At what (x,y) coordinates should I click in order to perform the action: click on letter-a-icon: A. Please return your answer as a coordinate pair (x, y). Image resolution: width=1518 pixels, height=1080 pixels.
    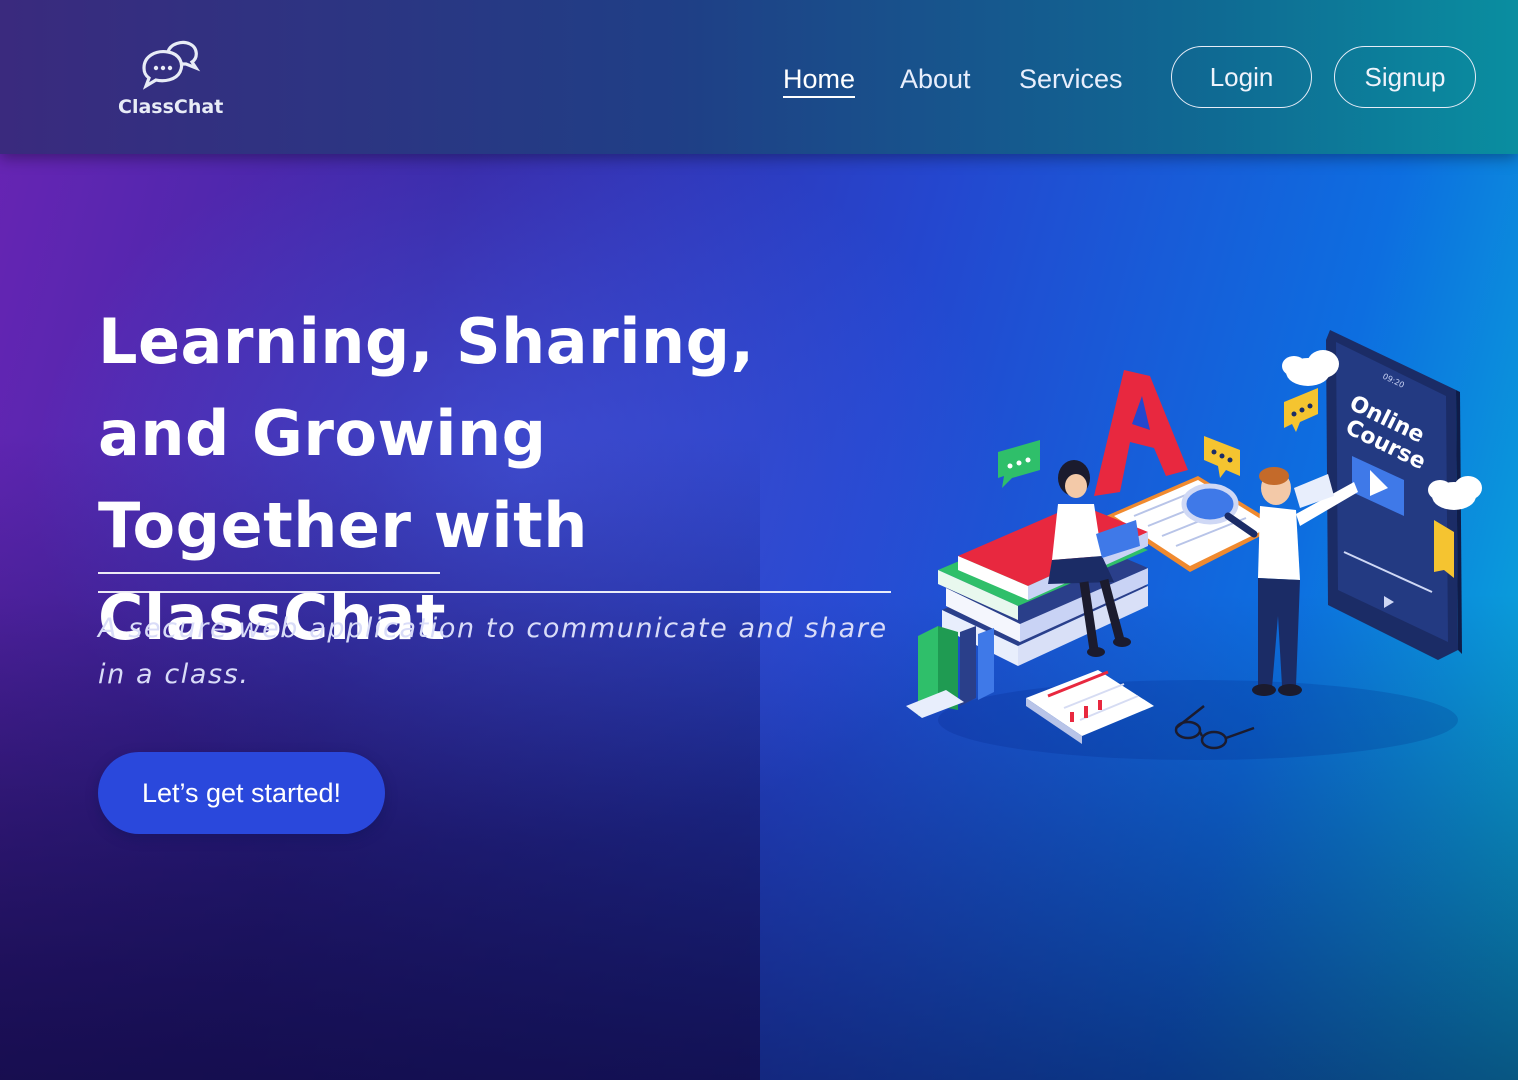
    Looking at the image, I should click on (1141, 433).